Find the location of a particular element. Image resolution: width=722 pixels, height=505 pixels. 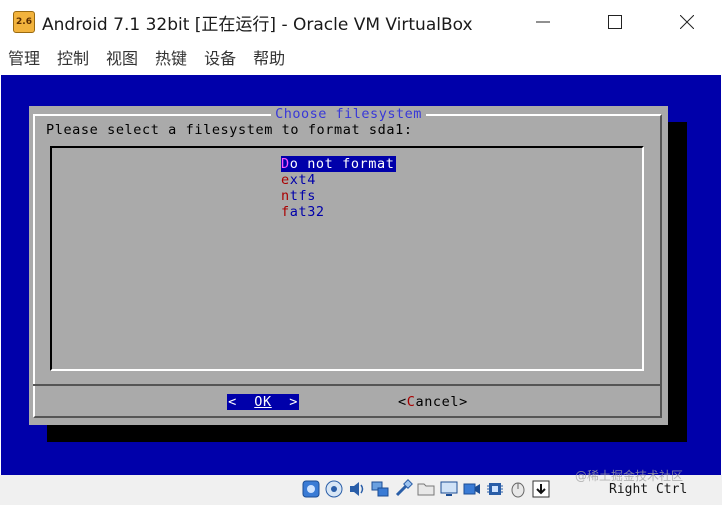

ok-button: < OK > is located at coordinates (263, 402).